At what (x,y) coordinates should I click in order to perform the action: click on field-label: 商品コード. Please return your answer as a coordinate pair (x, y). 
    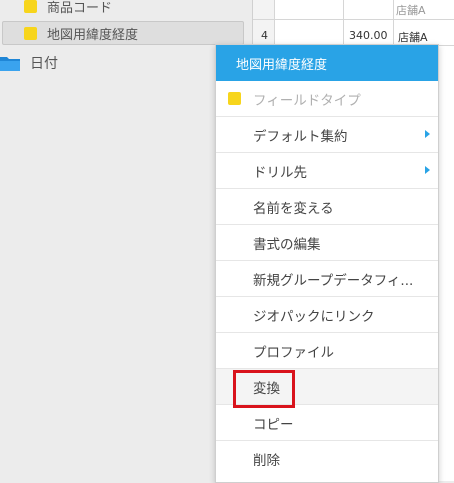
    Looking at the image, I should click on (80, 8).